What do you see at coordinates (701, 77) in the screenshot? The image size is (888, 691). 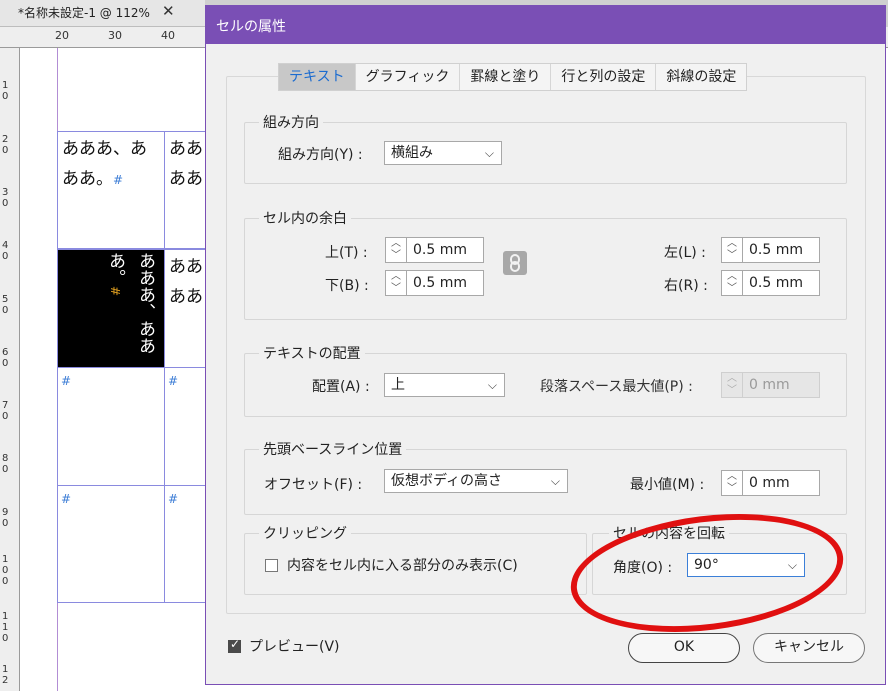 I see `tab-diagonal-lines: 斜線の設定` at bounding box center [701, 77].